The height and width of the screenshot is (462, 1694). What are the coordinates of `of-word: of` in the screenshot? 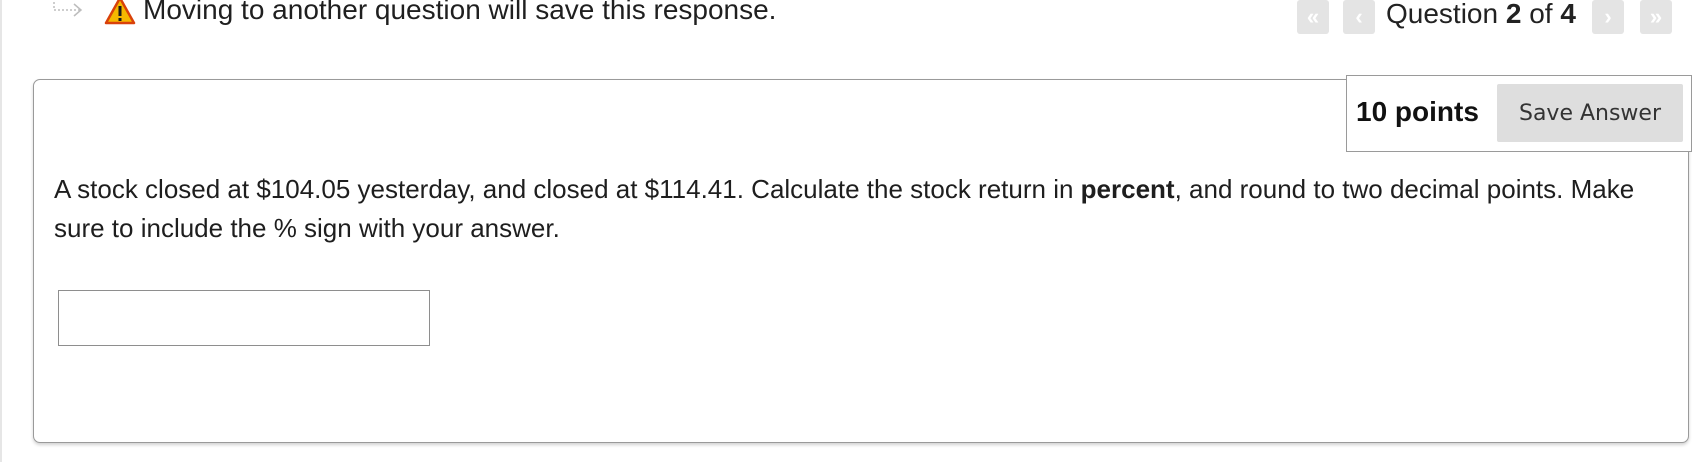 It's located at (1541, 14).